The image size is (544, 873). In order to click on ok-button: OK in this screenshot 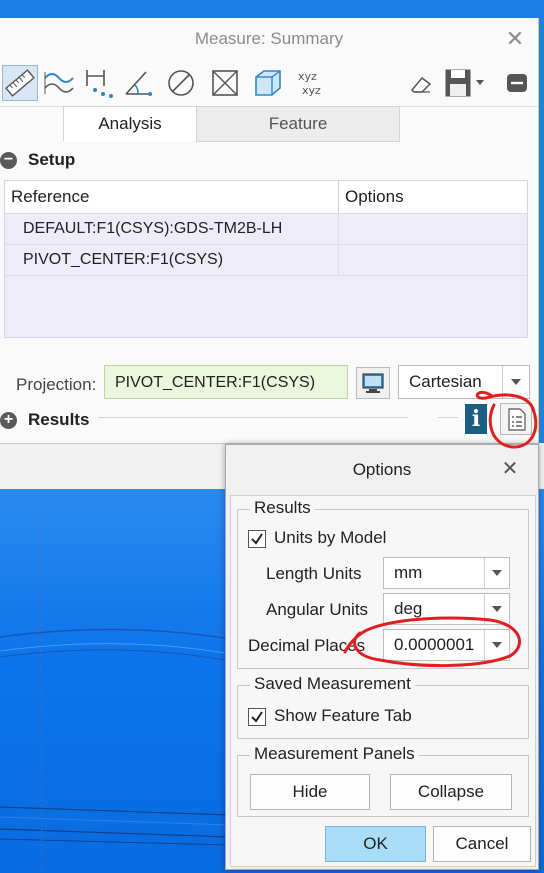, I will do `click(375, 844)`.